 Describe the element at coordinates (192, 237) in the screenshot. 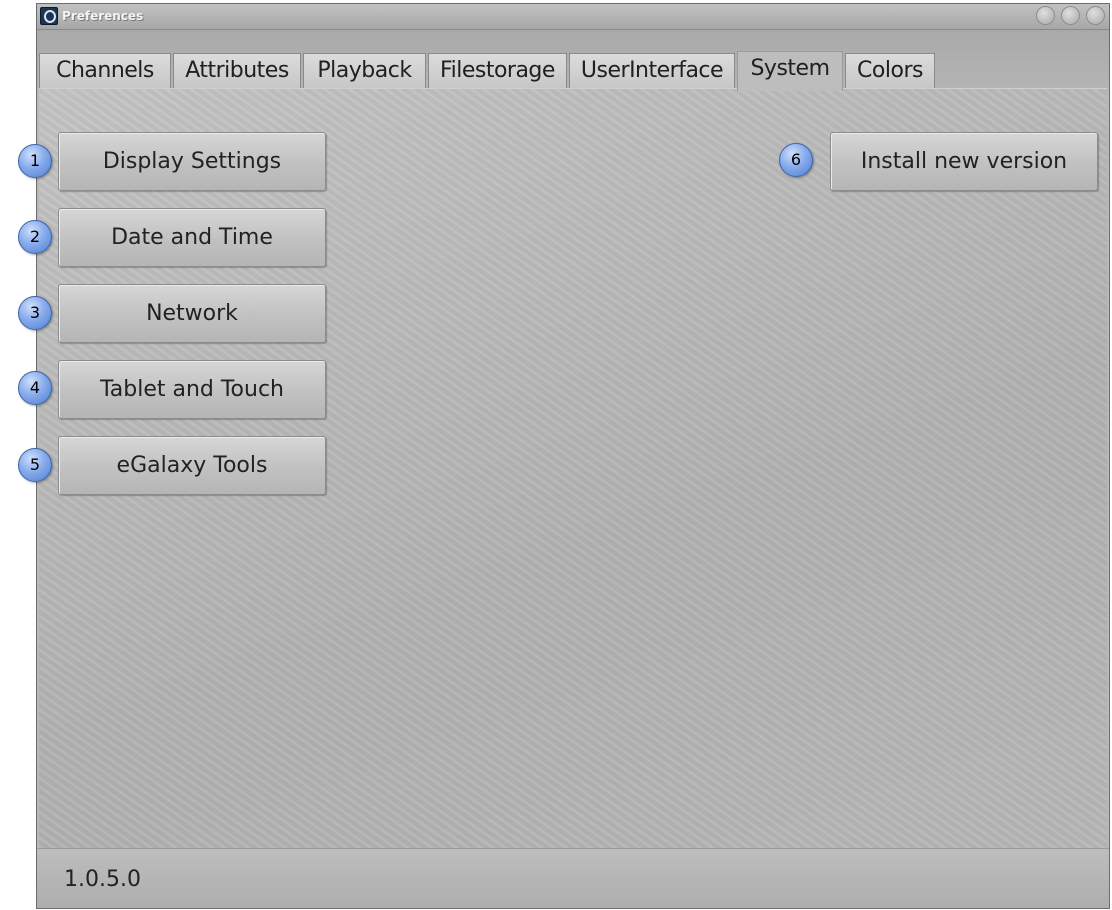

I see `date-and-time-button: Date and Time` at that location.